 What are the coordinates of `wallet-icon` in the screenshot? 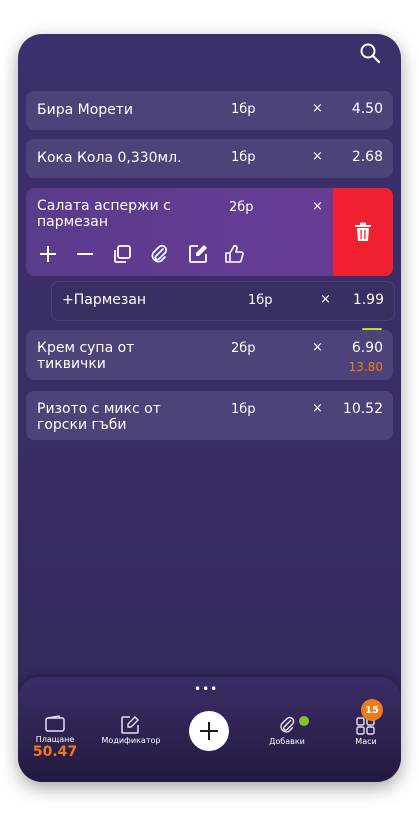 It's located at (55, 723).